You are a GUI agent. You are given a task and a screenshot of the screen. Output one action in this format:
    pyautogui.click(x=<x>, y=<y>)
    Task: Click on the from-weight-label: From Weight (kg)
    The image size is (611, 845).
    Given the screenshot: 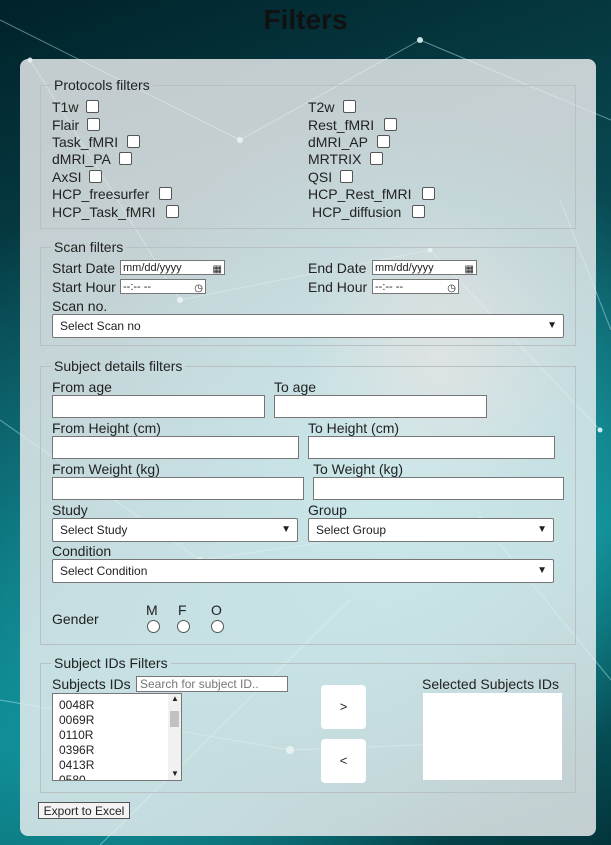 What is the action you would take?
    pyautogui.click(x=106, y=469)
    